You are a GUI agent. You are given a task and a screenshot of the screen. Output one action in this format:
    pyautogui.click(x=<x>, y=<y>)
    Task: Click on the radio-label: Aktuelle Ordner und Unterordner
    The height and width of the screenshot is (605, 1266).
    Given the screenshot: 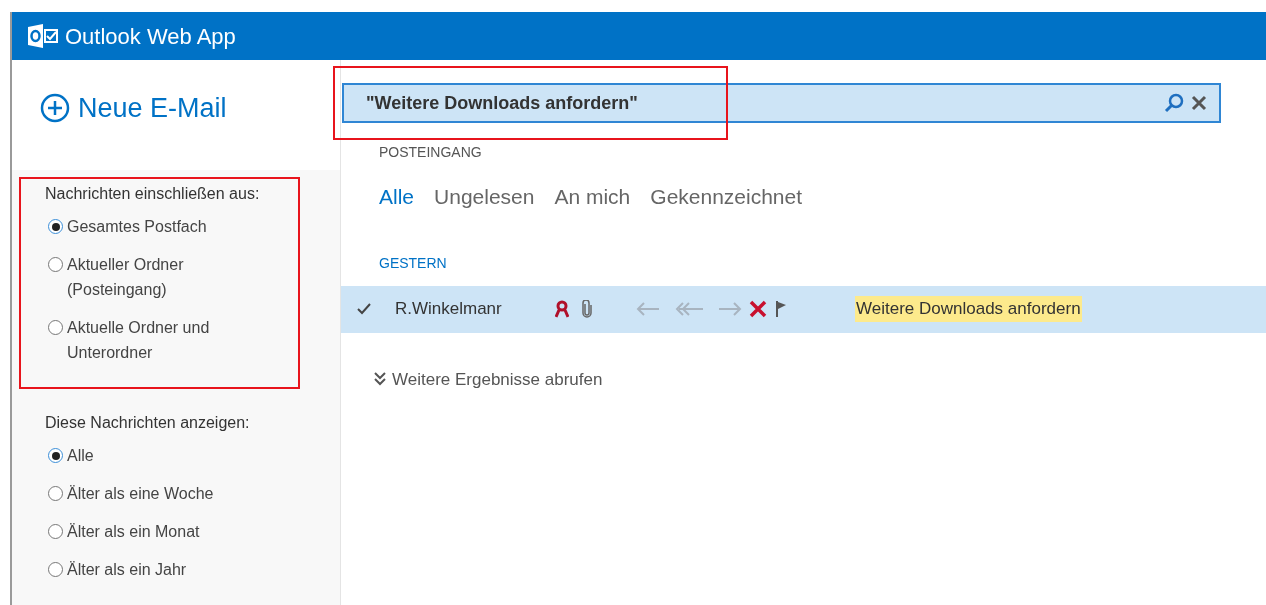 What is the action you would take?
    pyautogui.click(x=138, y=340)
    